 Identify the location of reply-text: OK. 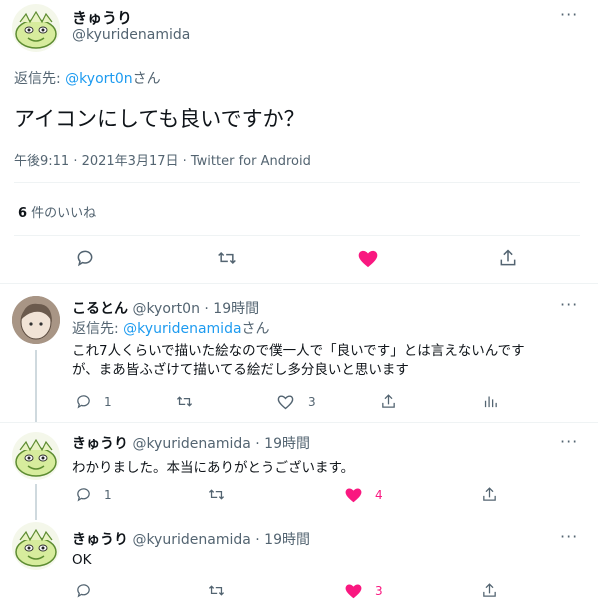
(82, 560).